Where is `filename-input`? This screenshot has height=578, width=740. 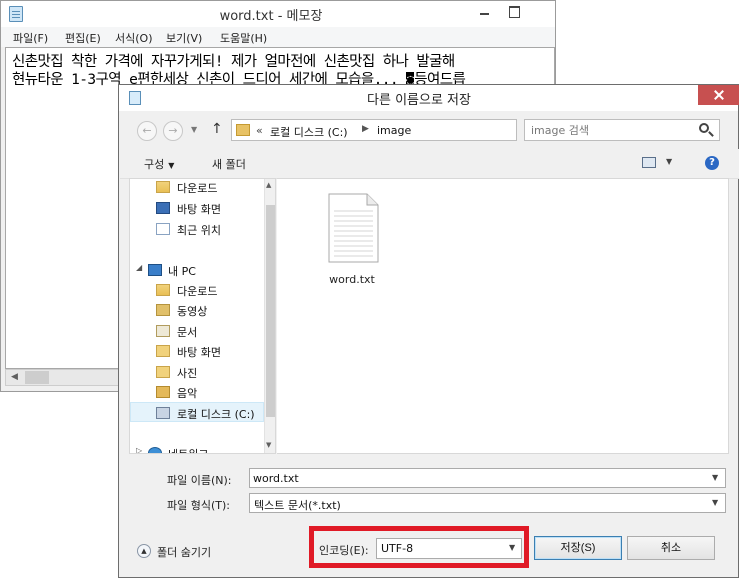 filename-input is located at coordinates (473, 478).